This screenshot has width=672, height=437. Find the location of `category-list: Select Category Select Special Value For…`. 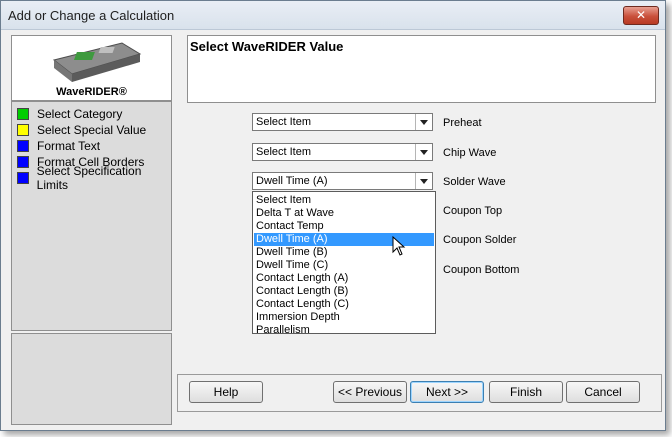

category-list: Select Category Select Special Value For… is located at coordinates (91, 216).